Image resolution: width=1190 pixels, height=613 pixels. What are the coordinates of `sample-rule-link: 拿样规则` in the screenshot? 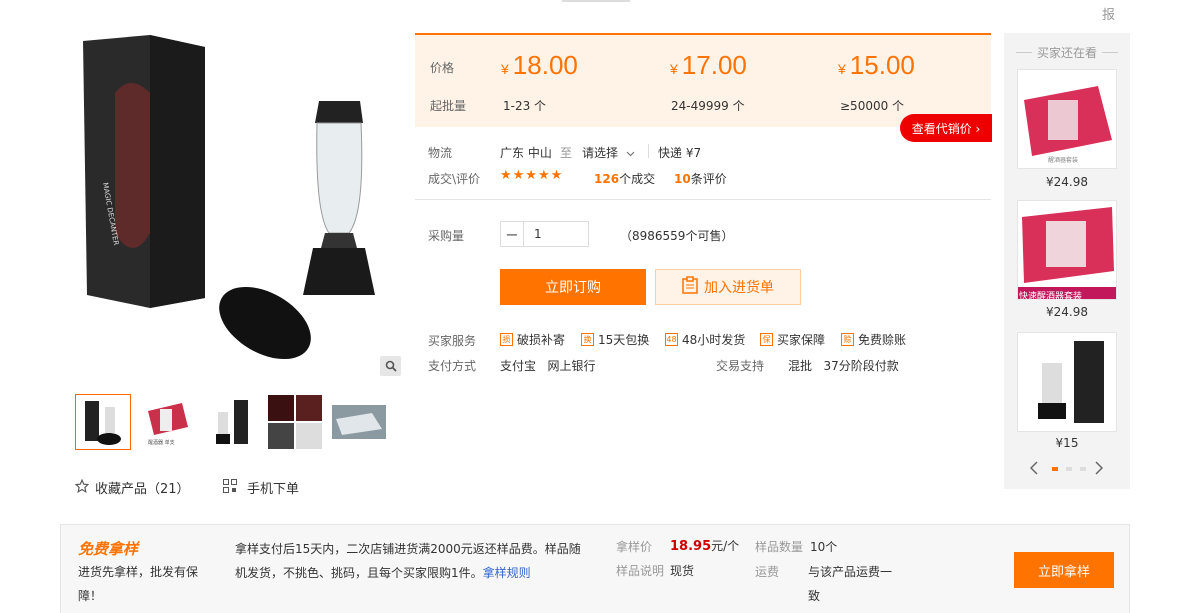 It's located at (507, 573).